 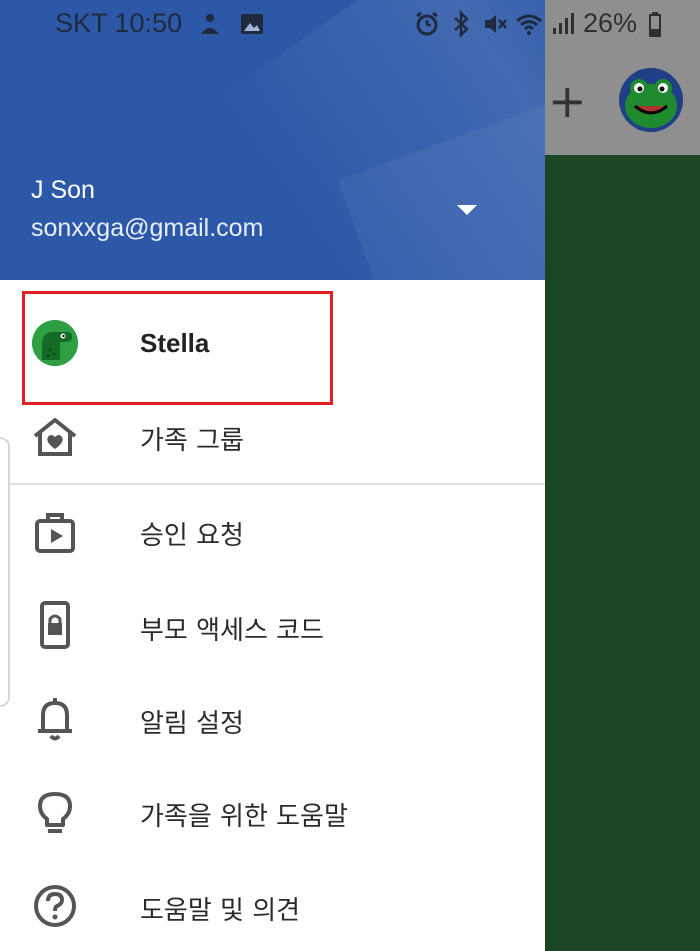 What do you see at coordinates (563, 23) in the screenshot?
I see `signal-icon` at bounding box center [563, 23].